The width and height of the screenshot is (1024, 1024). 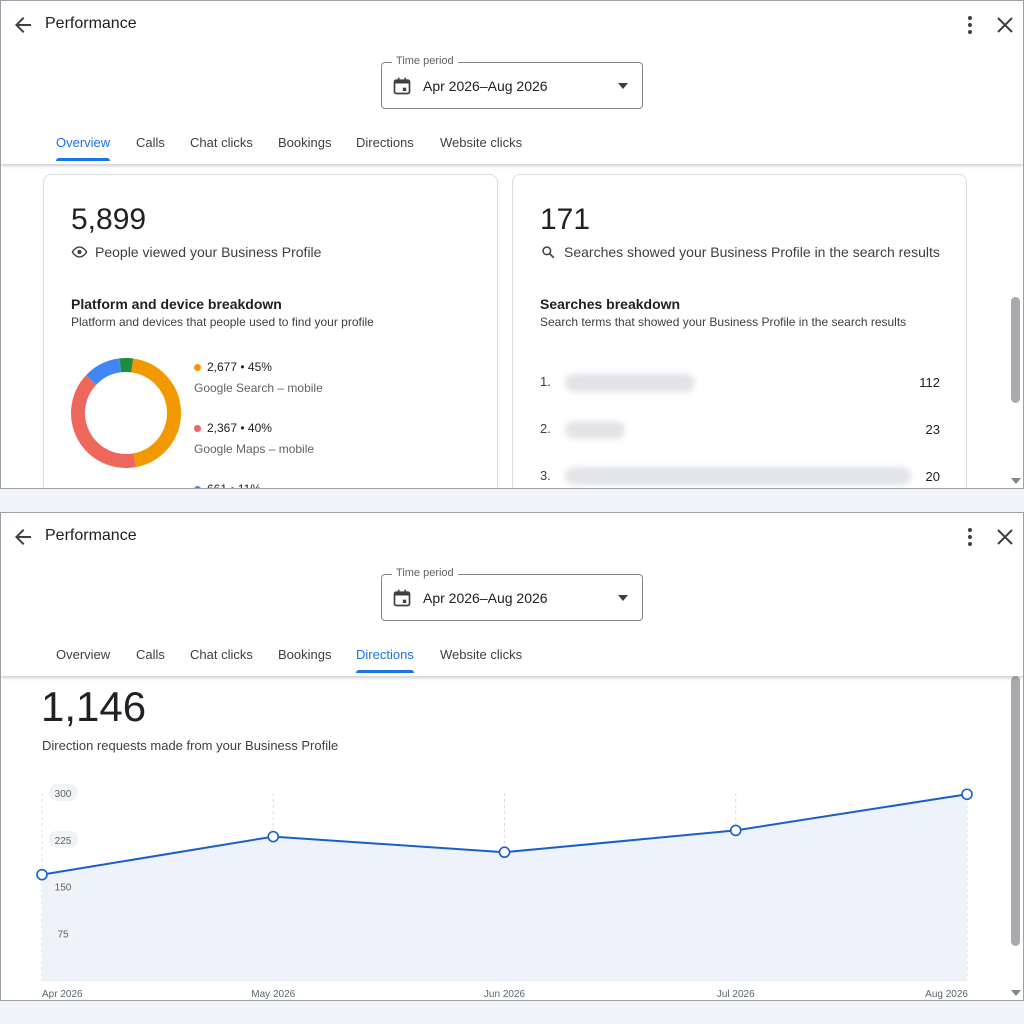 What do you see at coordinates (63, 934) in the screenshot?
I see `y-tick-label: 75` at bounding box center [63, 934].